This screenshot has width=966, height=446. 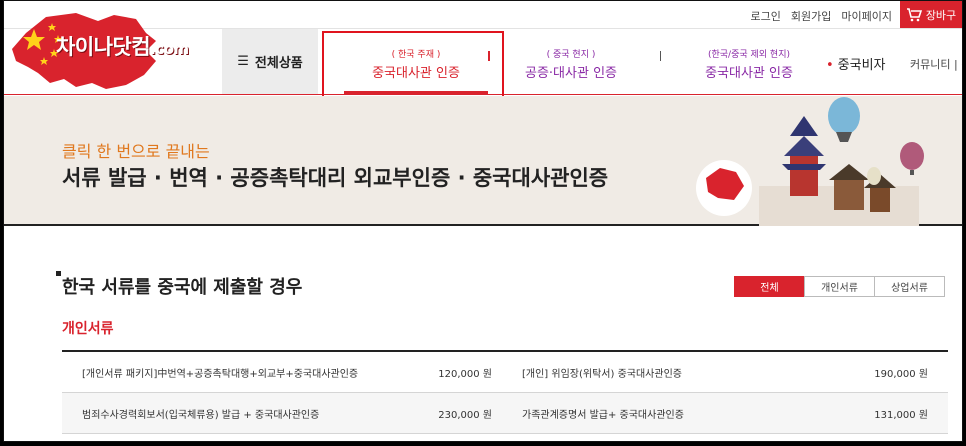 What do you see at coordinates (749, 64) in the screenshot?
I see `nav-item-overseas-embassy: (한국/중국 제외 현지) 중국대사관 인증` at bounding box center [749, 64].